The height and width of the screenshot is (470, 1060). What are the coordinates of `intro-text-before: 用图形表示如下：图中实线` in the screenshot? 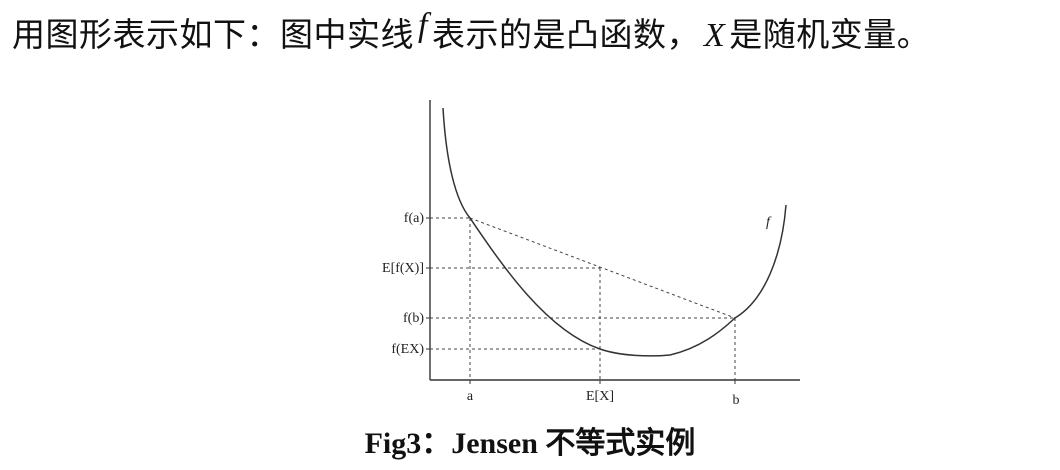 It's located at (213, 34).